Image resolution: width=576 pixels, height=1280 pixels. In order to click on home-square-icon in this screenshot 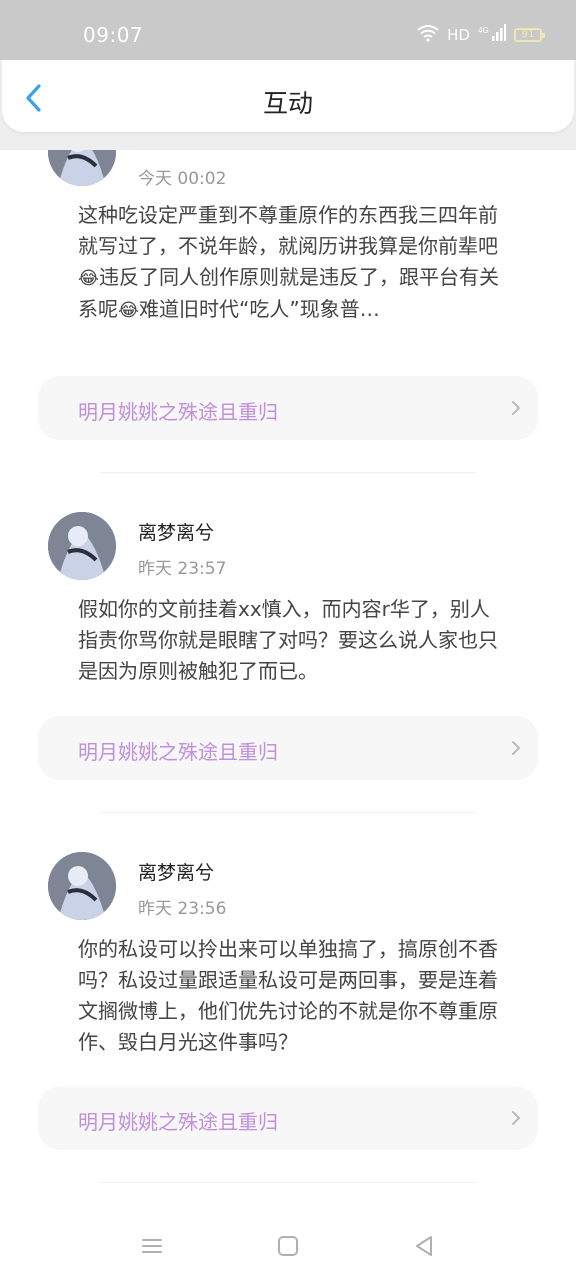, I will do `click(288, 1246)`.